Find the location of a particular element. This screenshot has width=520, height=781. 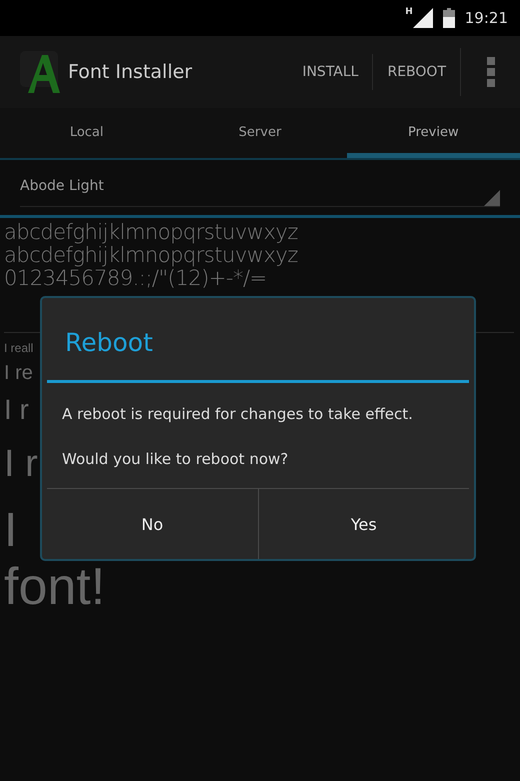

dropdown-corner-icon is located at coordinates (492, 198).